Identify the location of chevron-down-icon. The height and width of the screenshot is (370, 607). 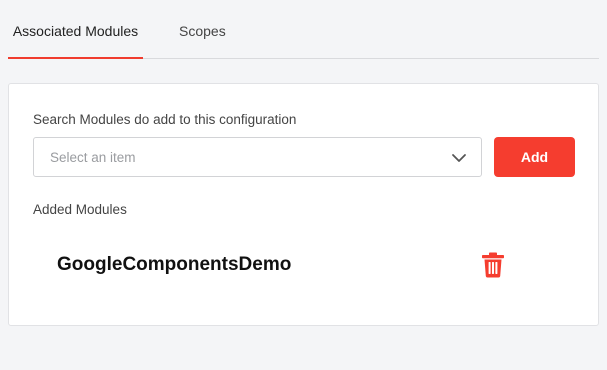
(459, 158).